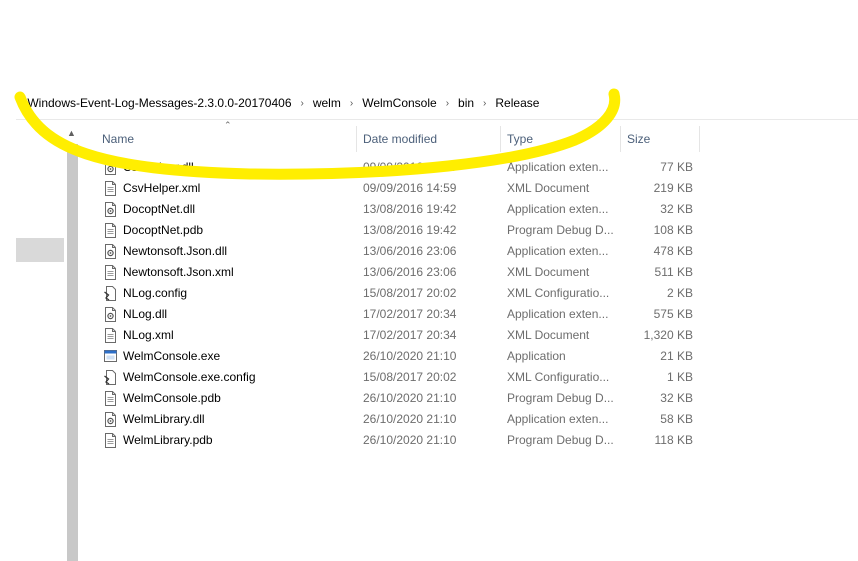  Describe the element at coordinates (668, 335) in the screenshot. I see `file-size: 1,320 KB` at that location.